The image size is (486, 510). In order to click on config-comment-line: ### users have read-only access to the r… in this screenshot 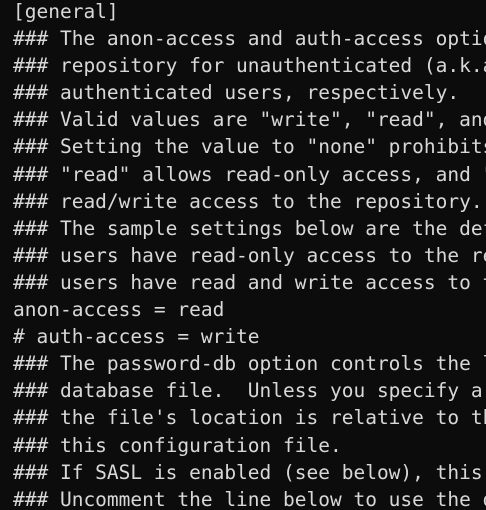, I will do `click(249, 255)`.